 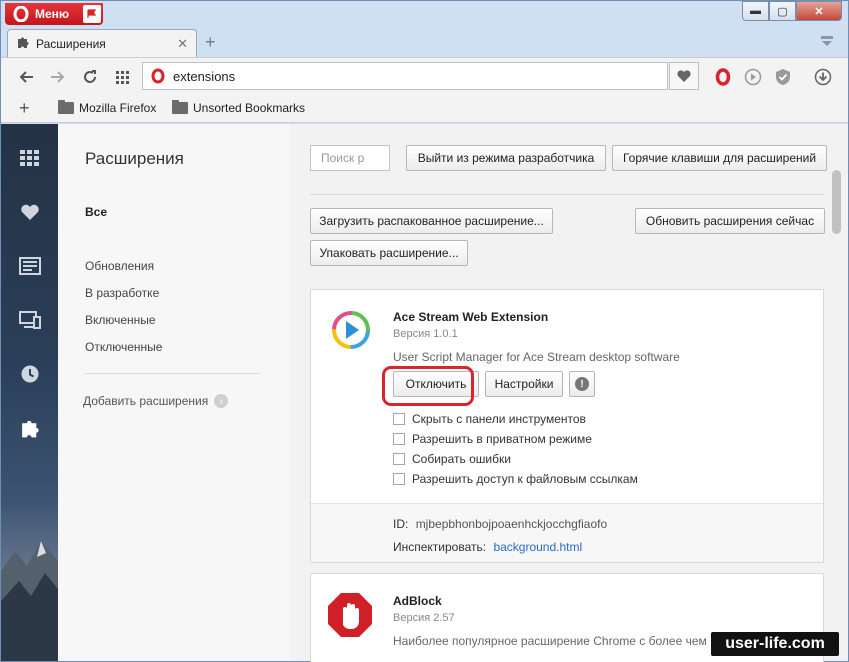 What do you see at coordinates (29, 320) in the screenshot?
I see `devices-icon` at bounding box center [29, 320].